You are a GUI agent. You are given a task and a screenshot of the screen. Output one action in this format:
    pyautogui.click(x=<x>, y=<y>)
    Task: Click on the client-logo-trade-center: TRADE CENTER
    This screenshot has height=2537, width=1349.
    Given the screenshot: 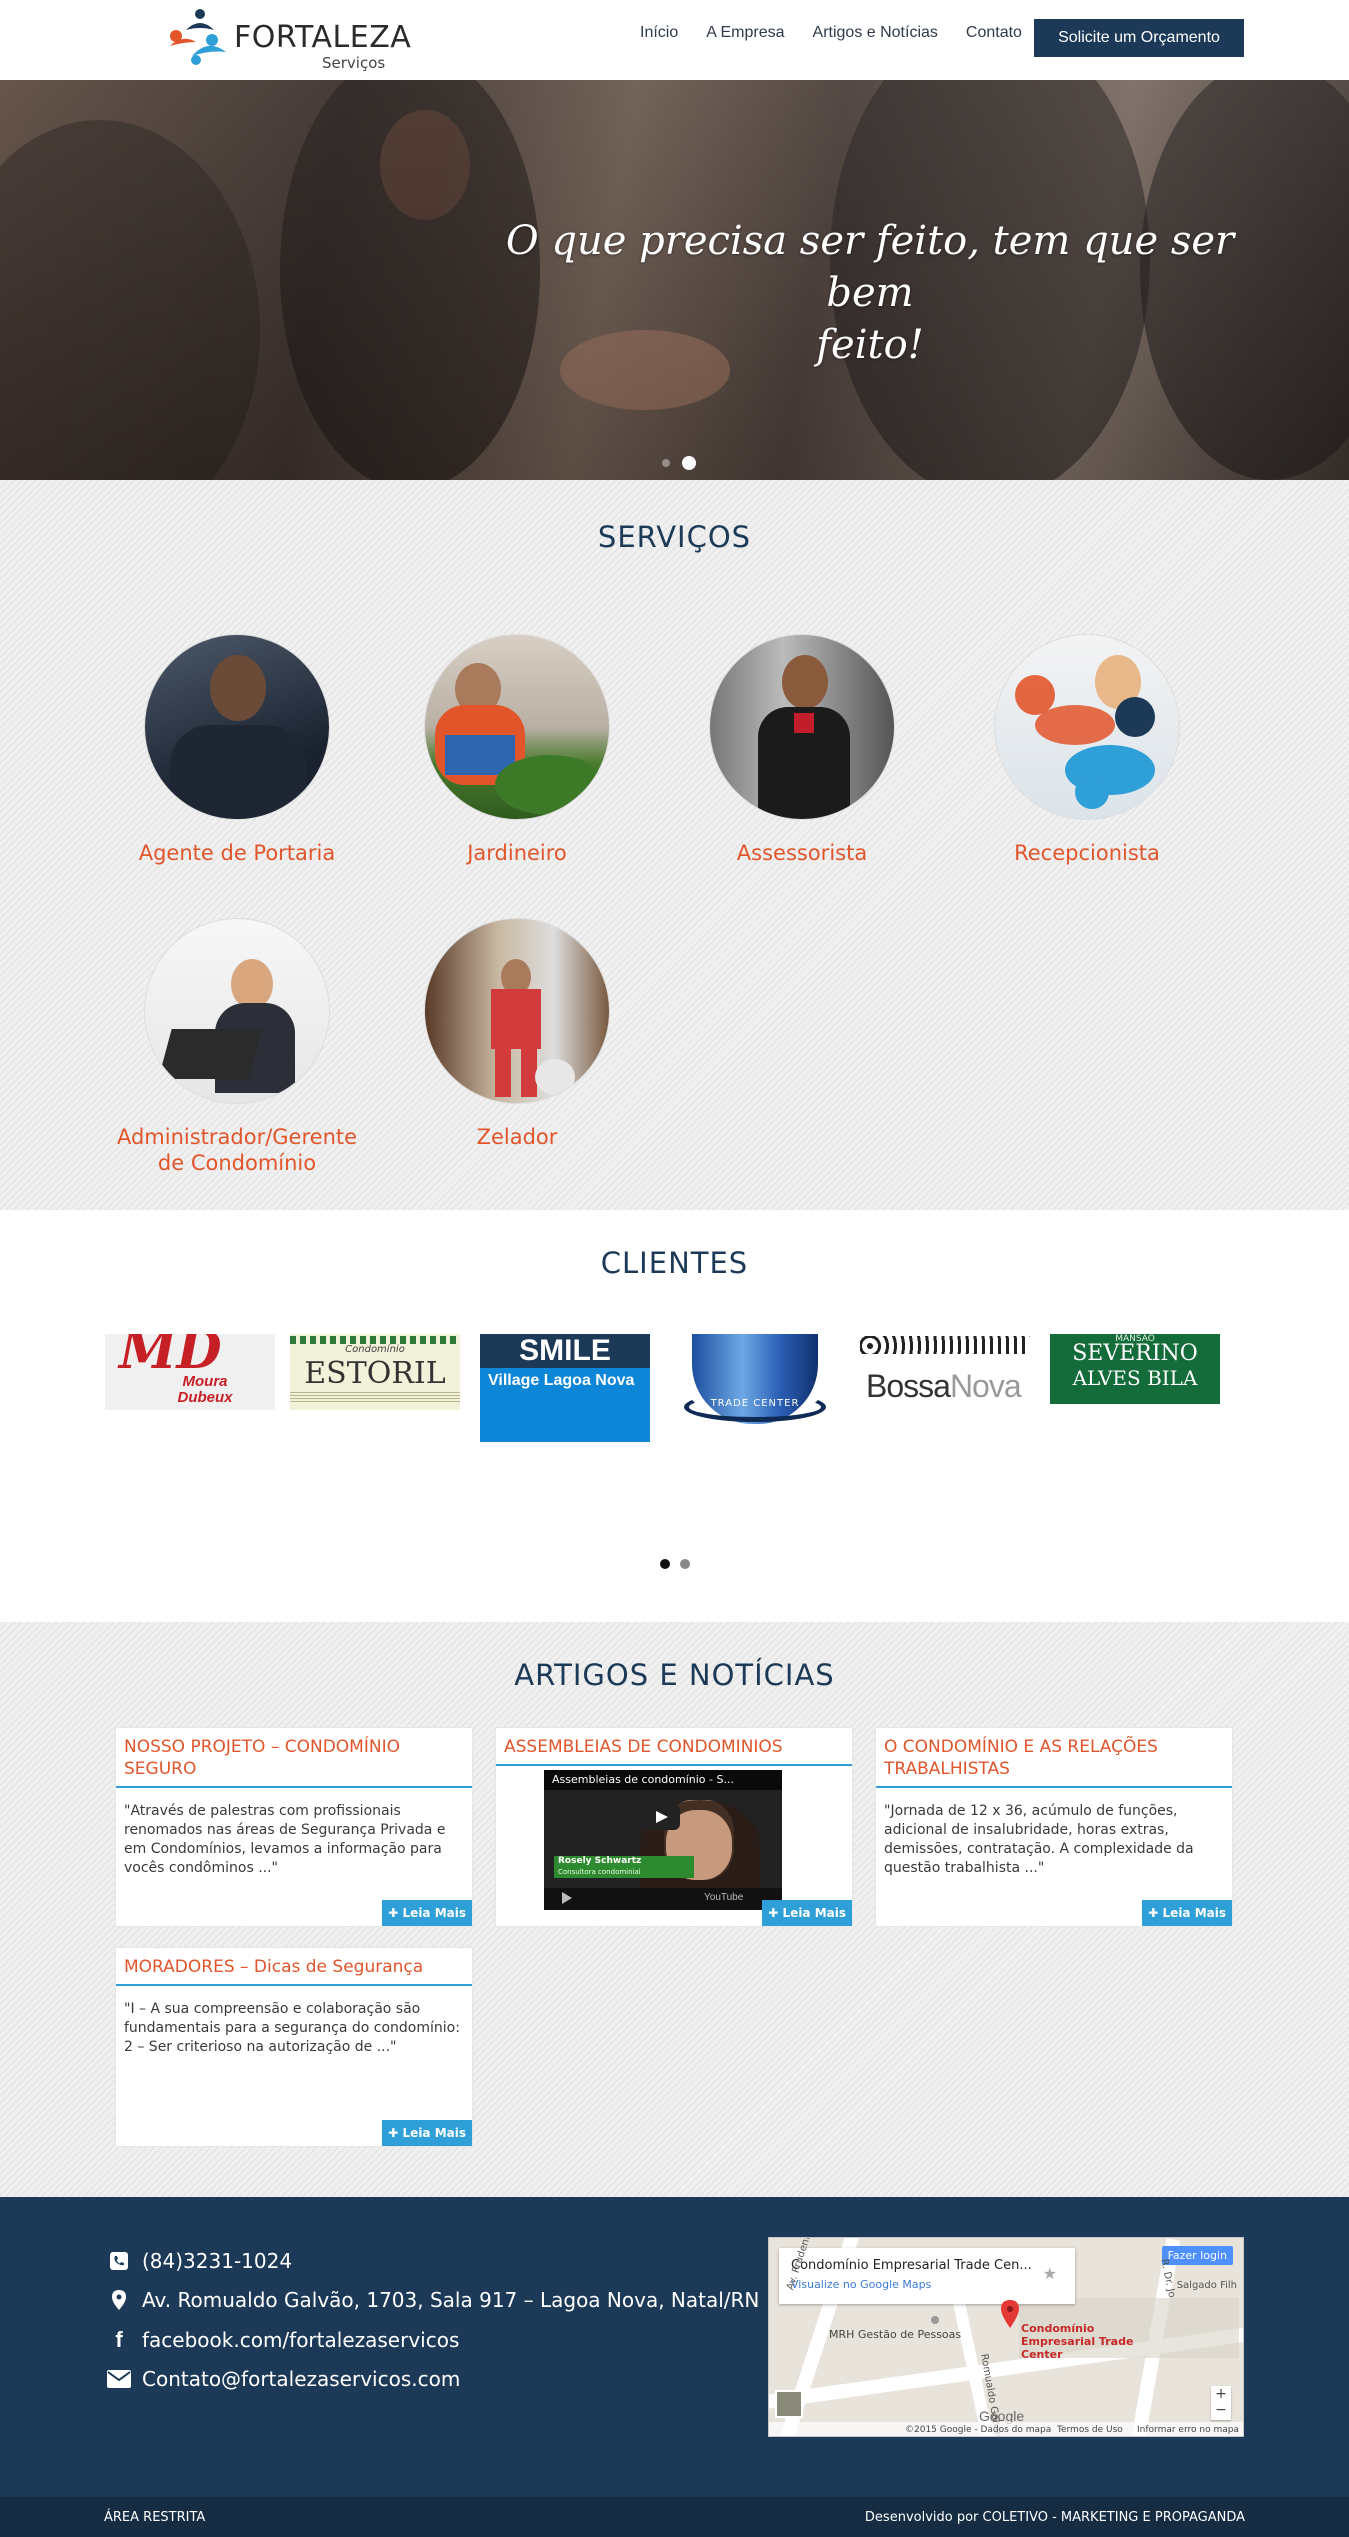 What is the action you would take?
    pyautogui.click(x=755, y=1388)
    